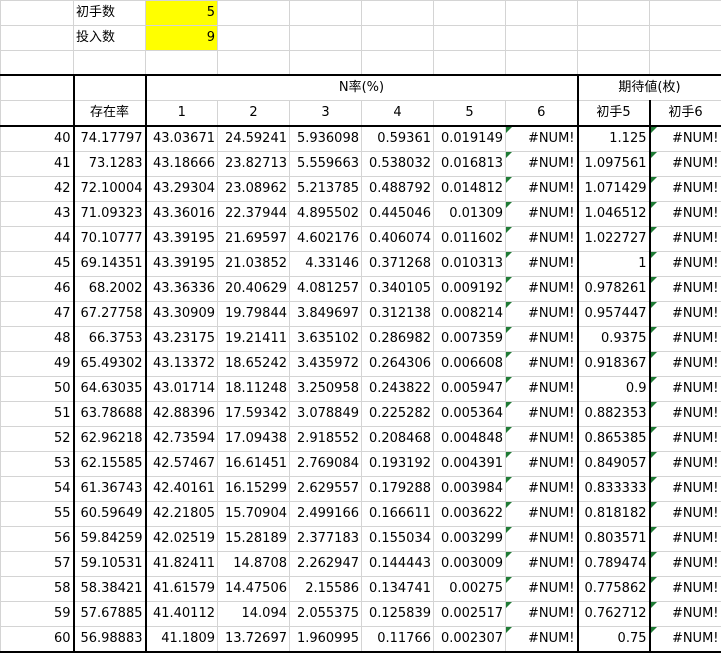 The width and height of the screenshot is (721, 654). Describe the element at coordinates (613, 588) in the screenshot. I see `exp5-cell: 0.775862` at that location.